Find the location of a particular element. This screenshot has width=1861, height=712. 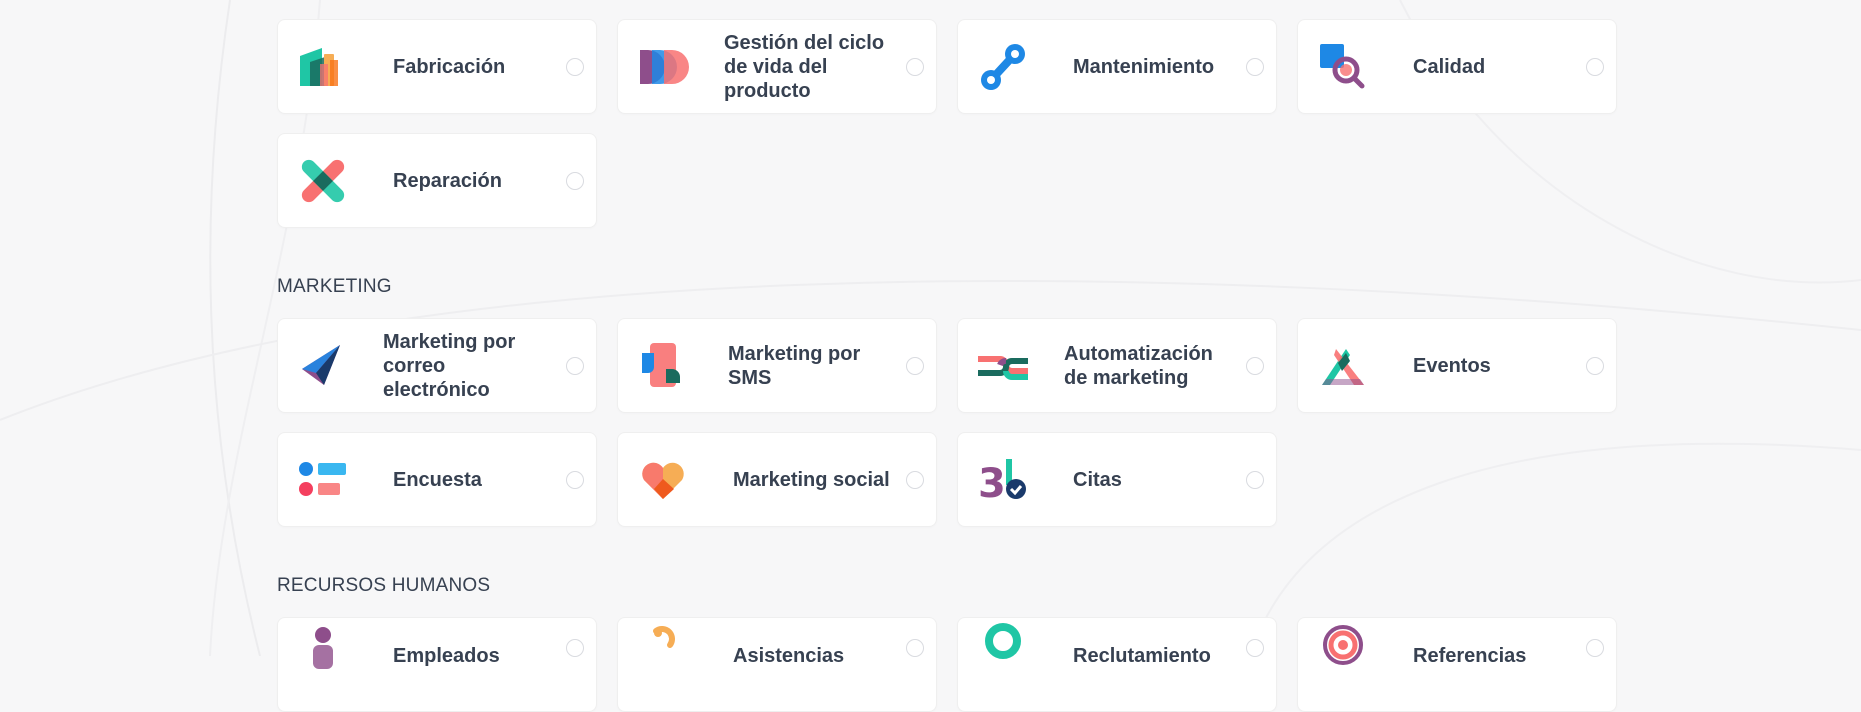

app-label: Citas is located at coordinates (1097, 479).